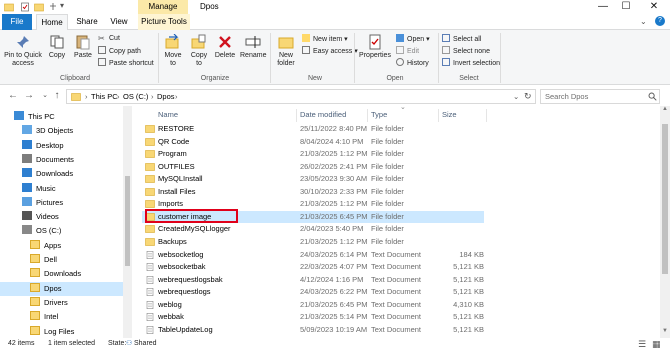  I want to click on file-row: OUTFILES 26/02/2025 2:41 PM File folder, so click(313, 167).